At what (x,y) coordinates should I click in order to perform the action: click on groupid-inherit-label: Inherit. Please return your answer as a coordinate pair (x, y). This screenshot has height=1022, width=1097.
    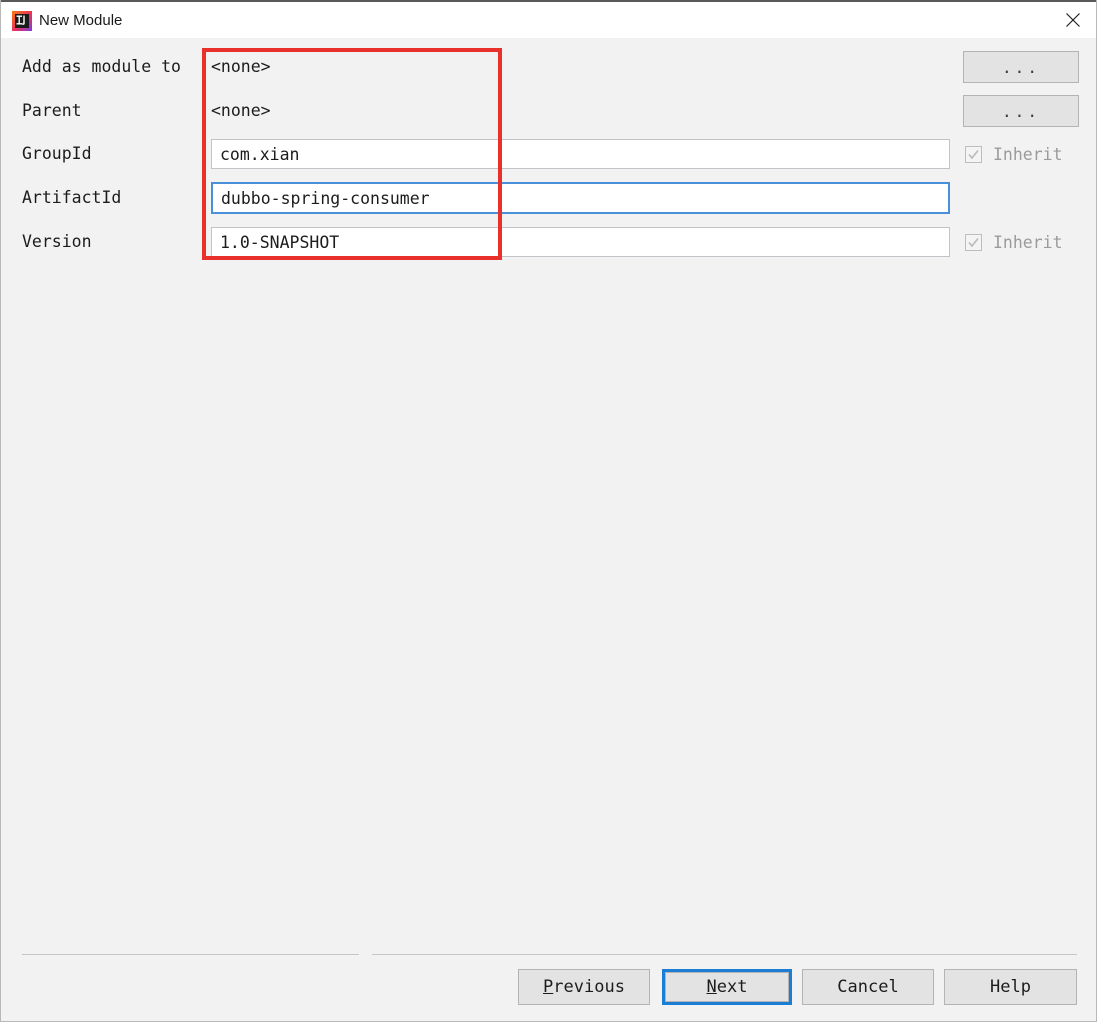
    Looking at the image, I should click on (1028, 154).